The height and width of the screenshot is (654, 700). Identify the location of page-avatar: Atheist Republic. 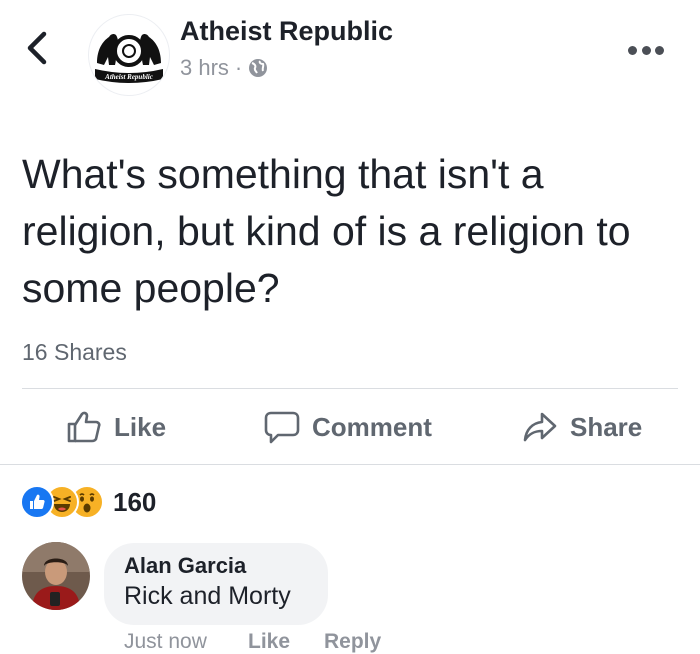
(129, 55).